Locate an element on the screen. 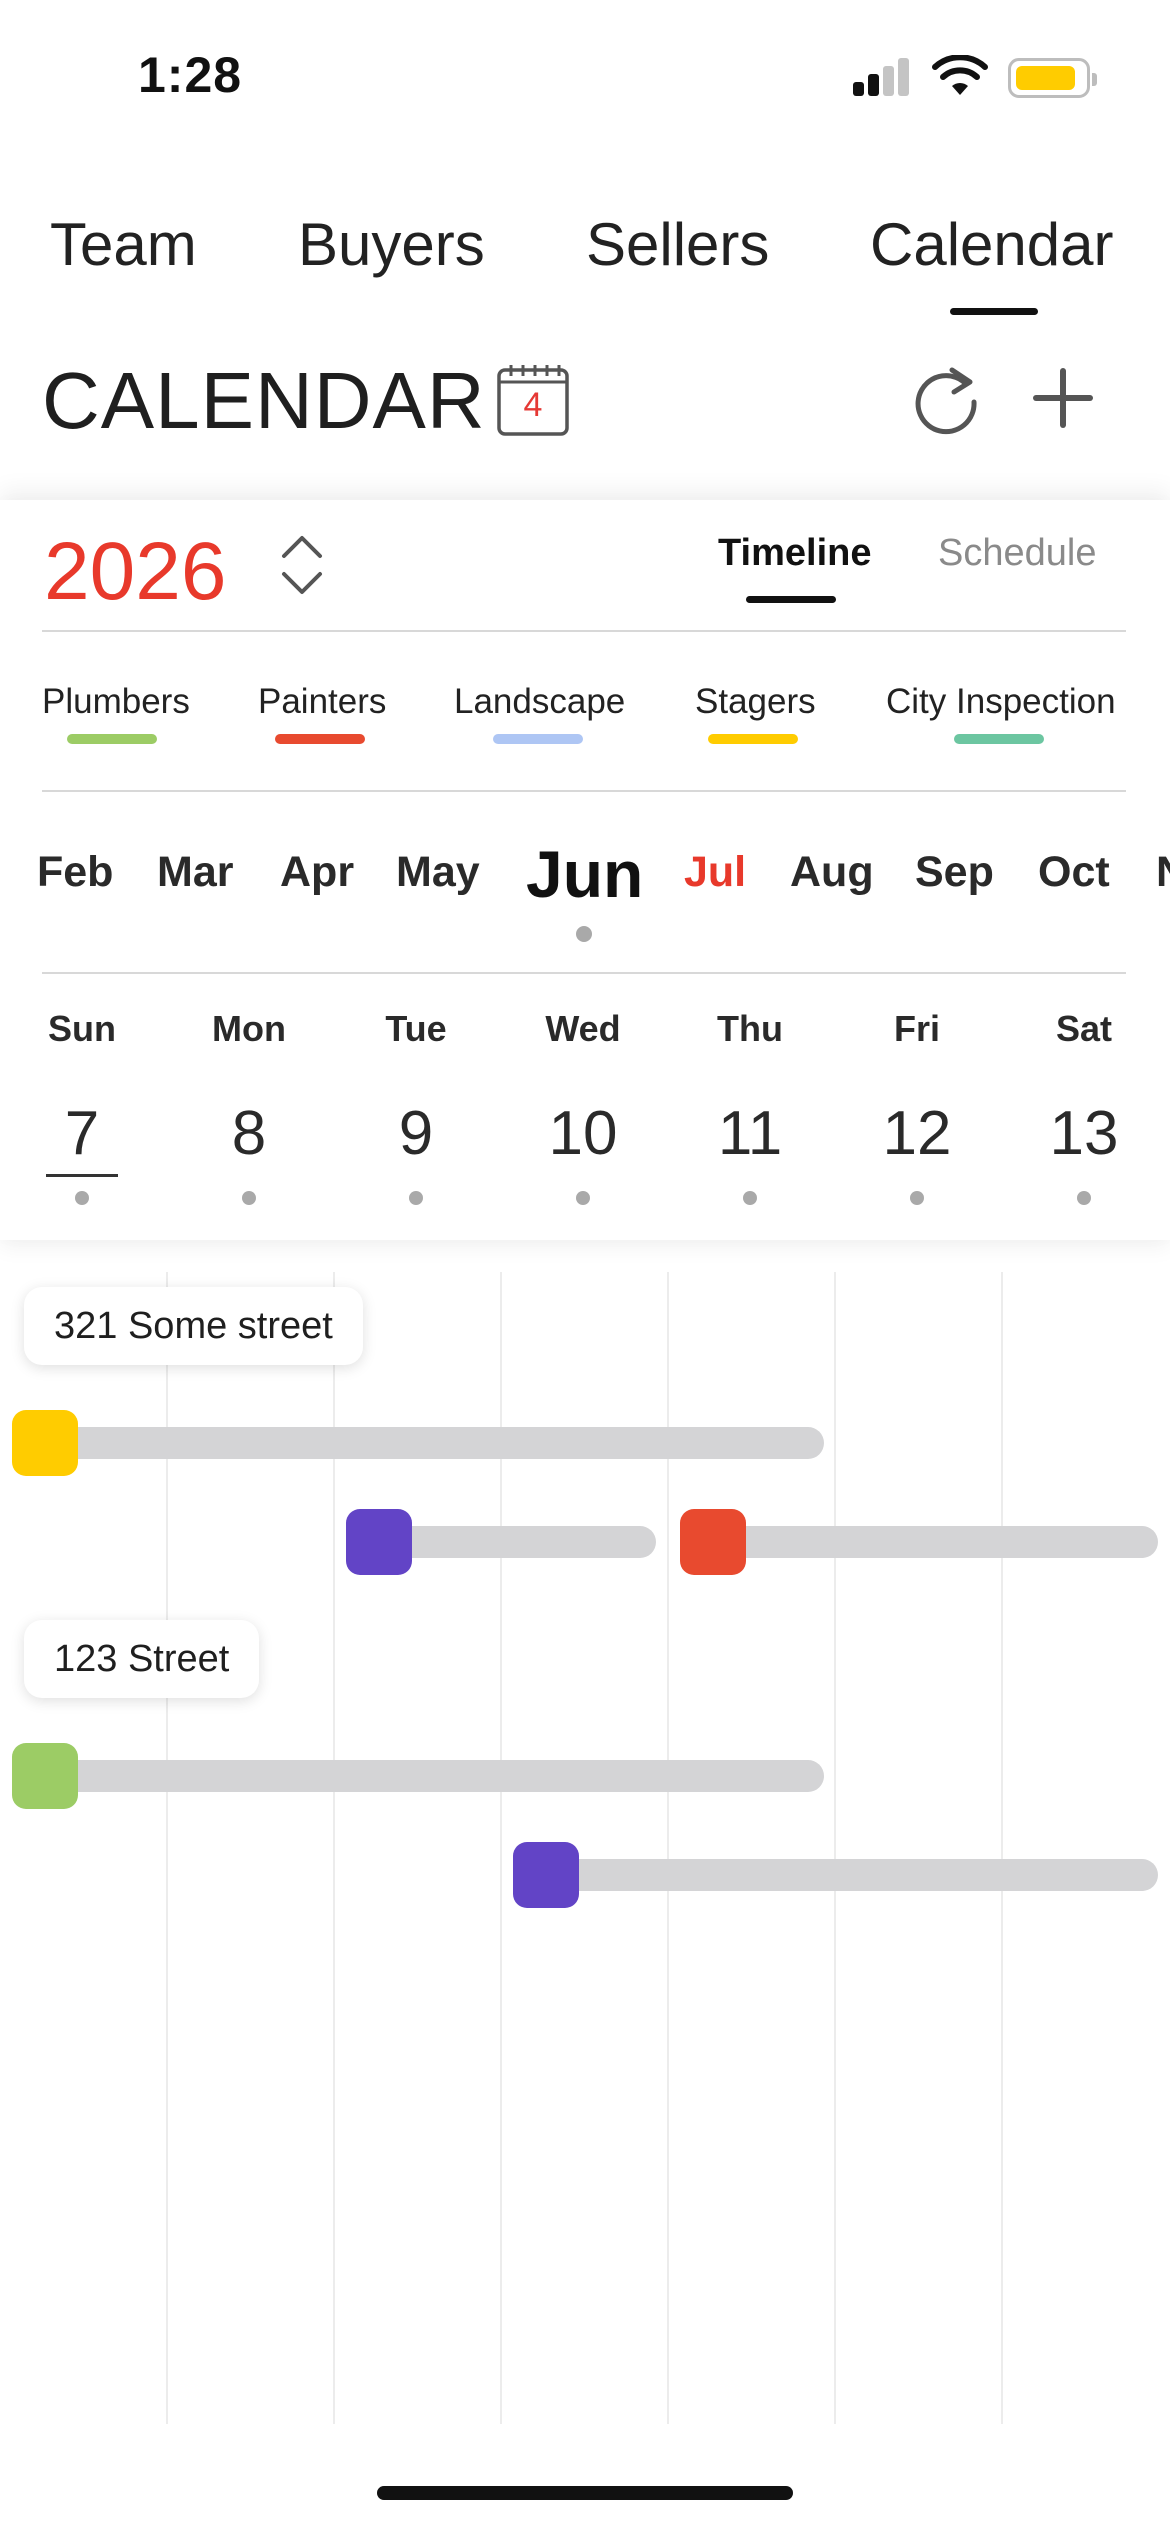  weekday-label: Sat is located at coordinates (1084, 1028).